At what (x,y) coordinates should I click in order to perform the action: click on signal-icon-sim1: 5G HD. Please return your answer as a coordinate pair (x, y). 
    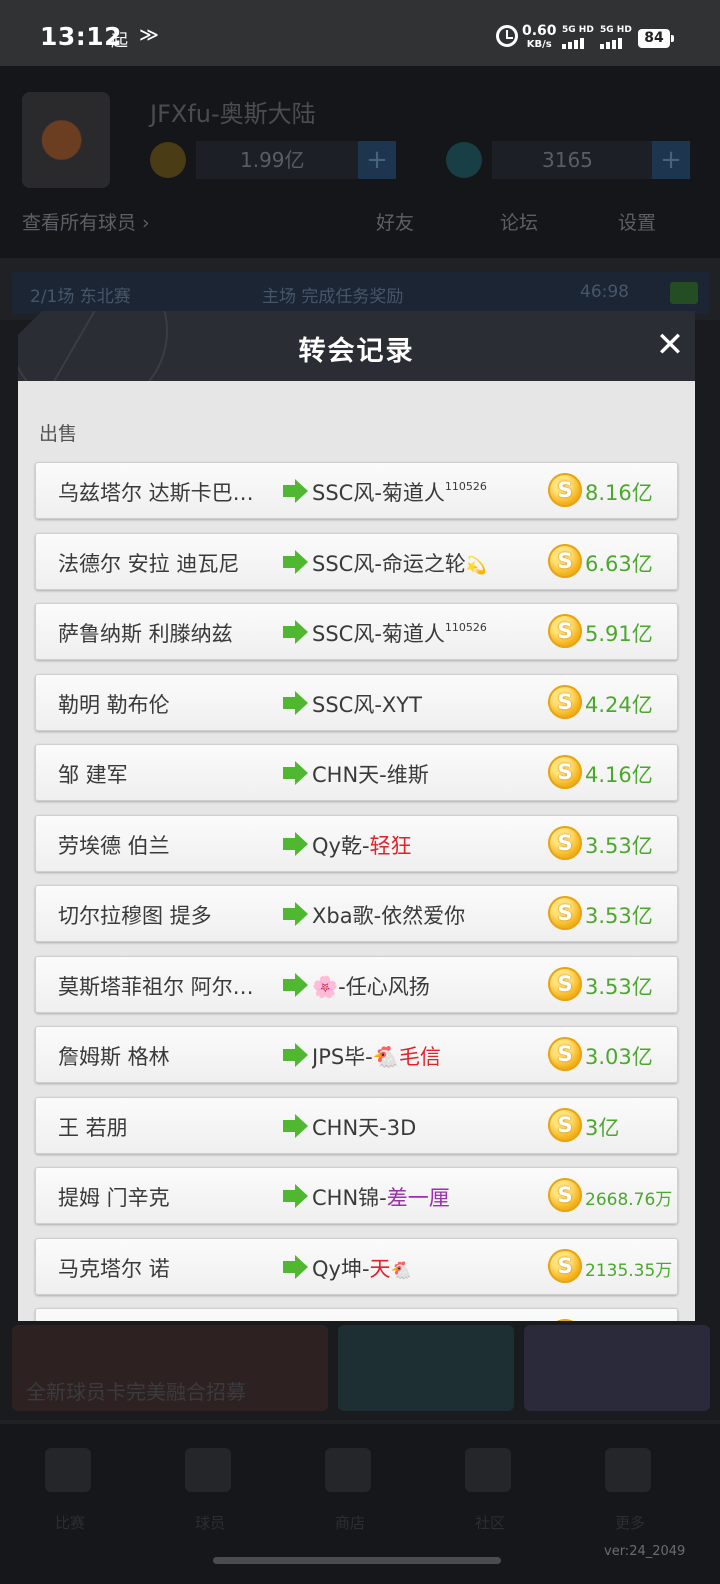
    Looking at the image, I should click on (579, 37).